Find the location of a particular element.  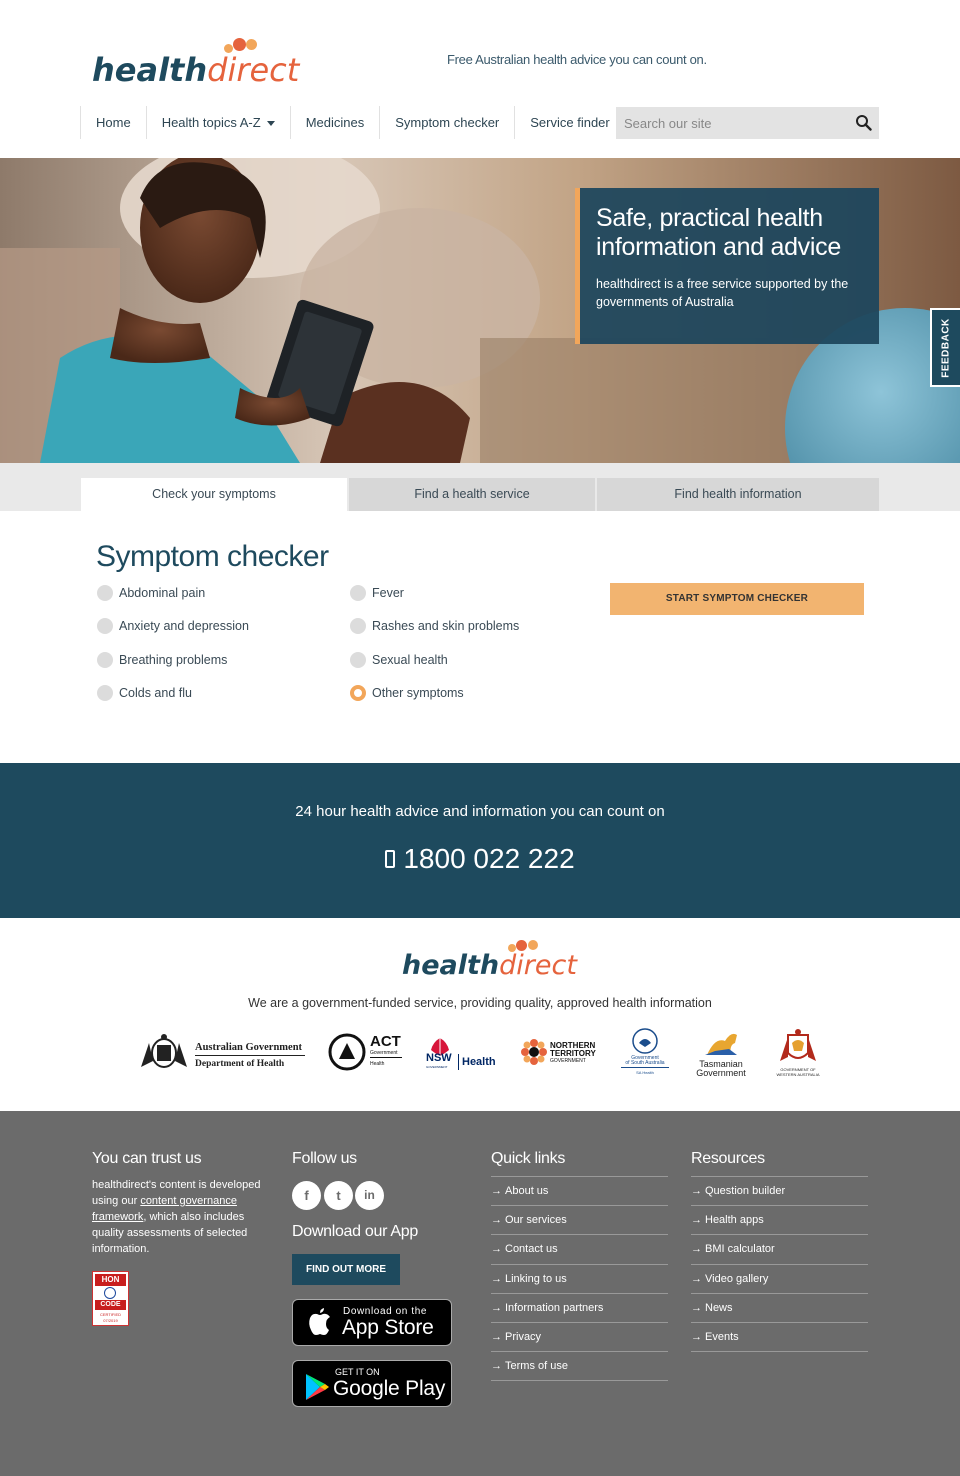

tab-find-health-information: Find health information is located at coordinates (738, 494).